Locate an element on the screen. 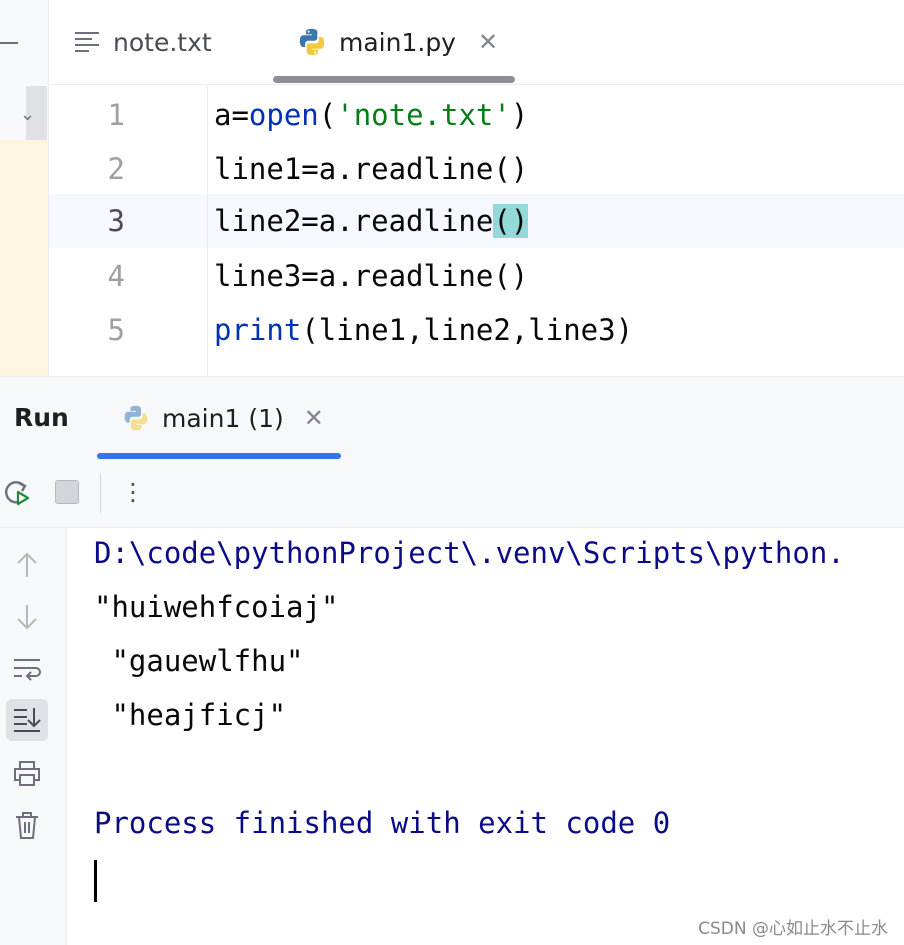  gutter-divider is located at coordinates (207, 231).